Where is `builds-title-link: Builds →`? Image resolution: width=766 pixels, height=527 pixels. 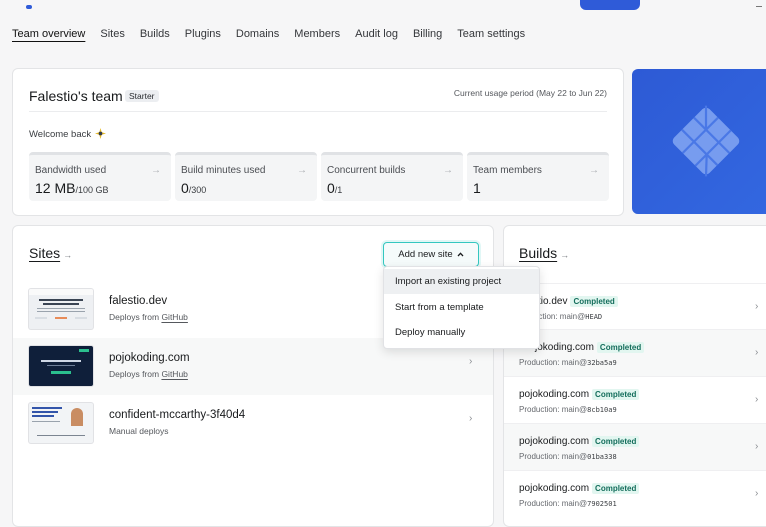
builds-title-link: Builds → is located at coordinates (544, 253).